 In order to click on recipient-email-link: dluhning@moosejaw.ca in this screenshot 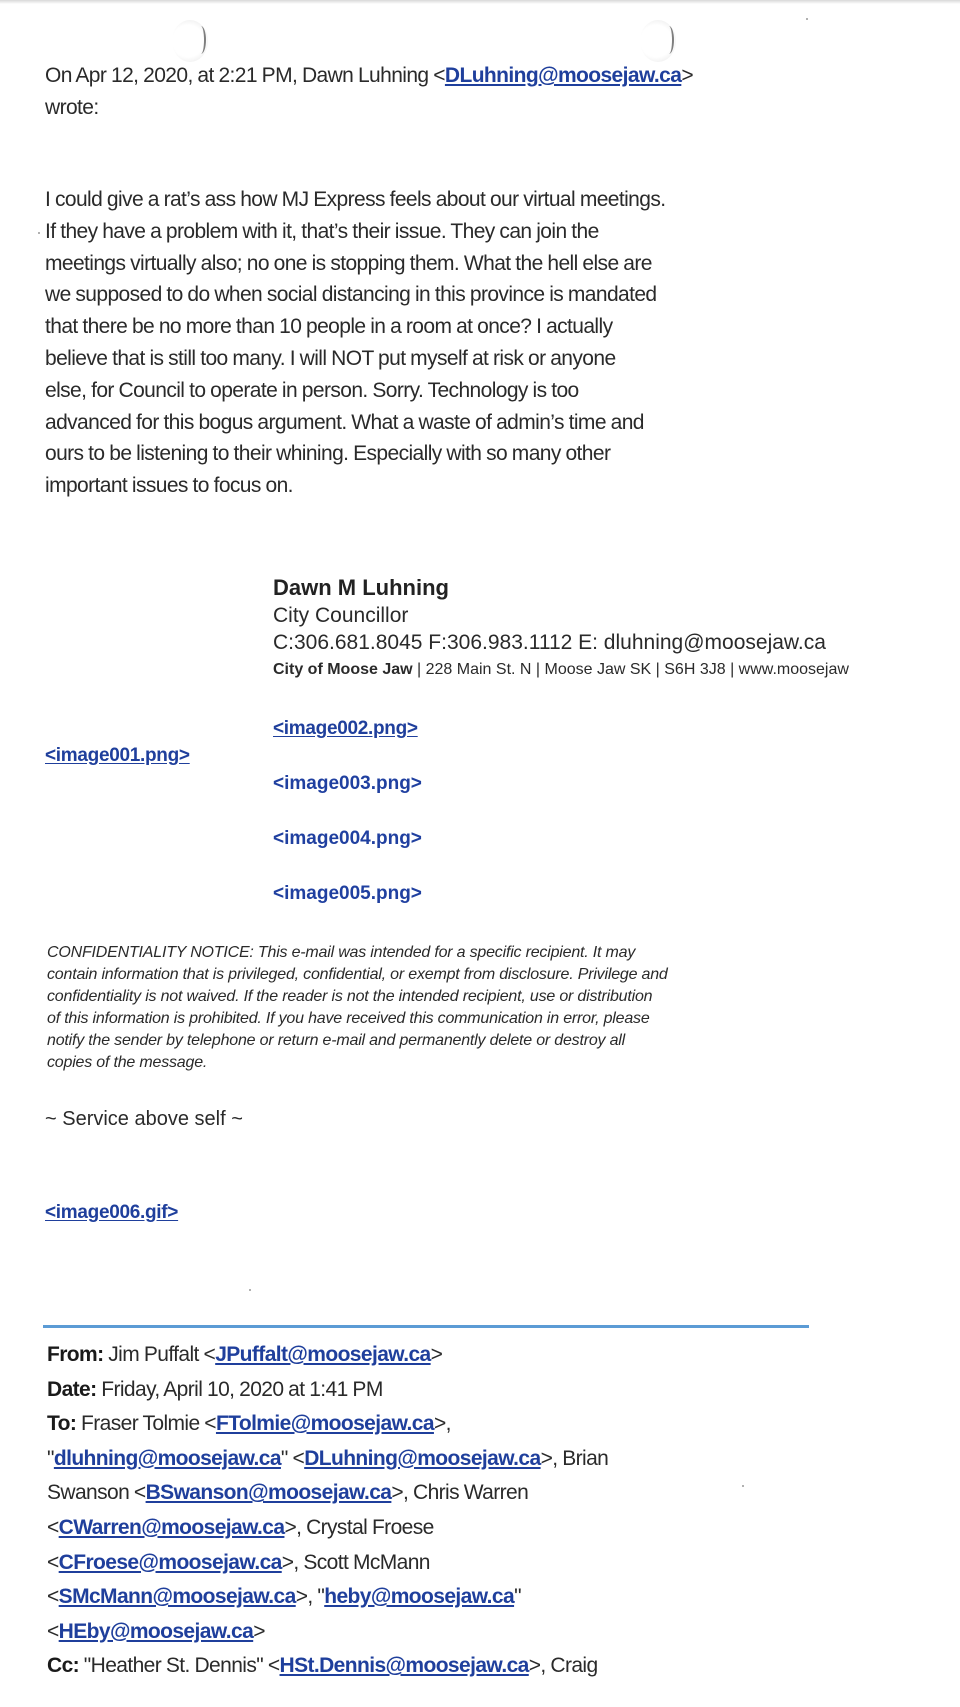, I will do `click(168, 1458)`.